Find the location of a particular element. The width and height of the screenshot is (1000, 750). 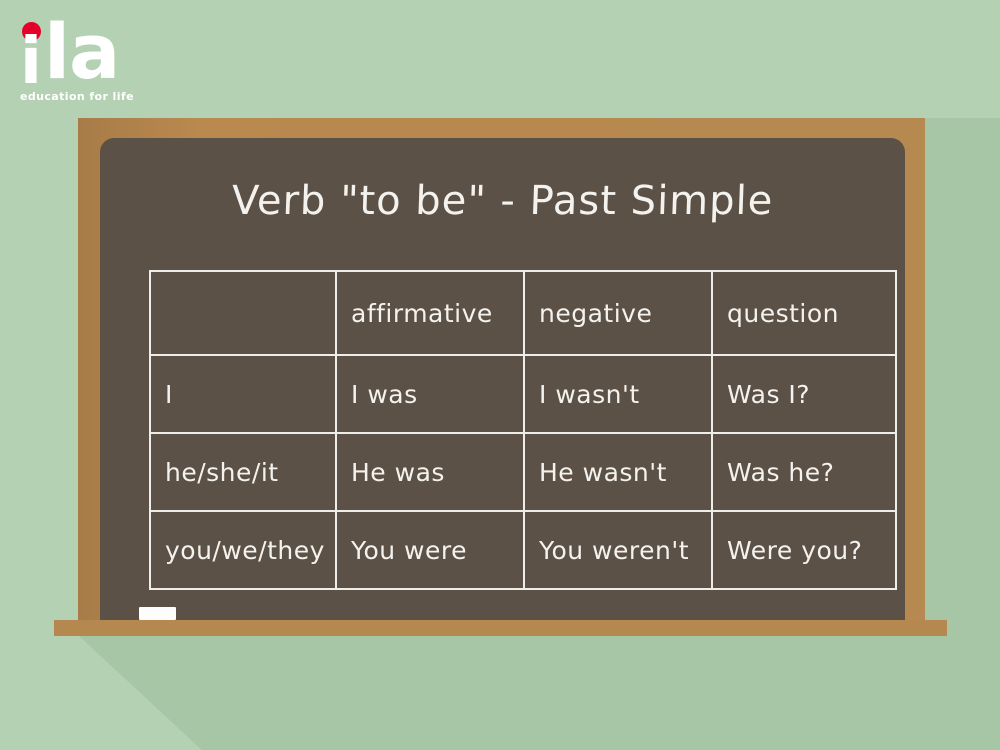

page-title: Verb "to be" - Past Simple is located at coordinates (502, 201).